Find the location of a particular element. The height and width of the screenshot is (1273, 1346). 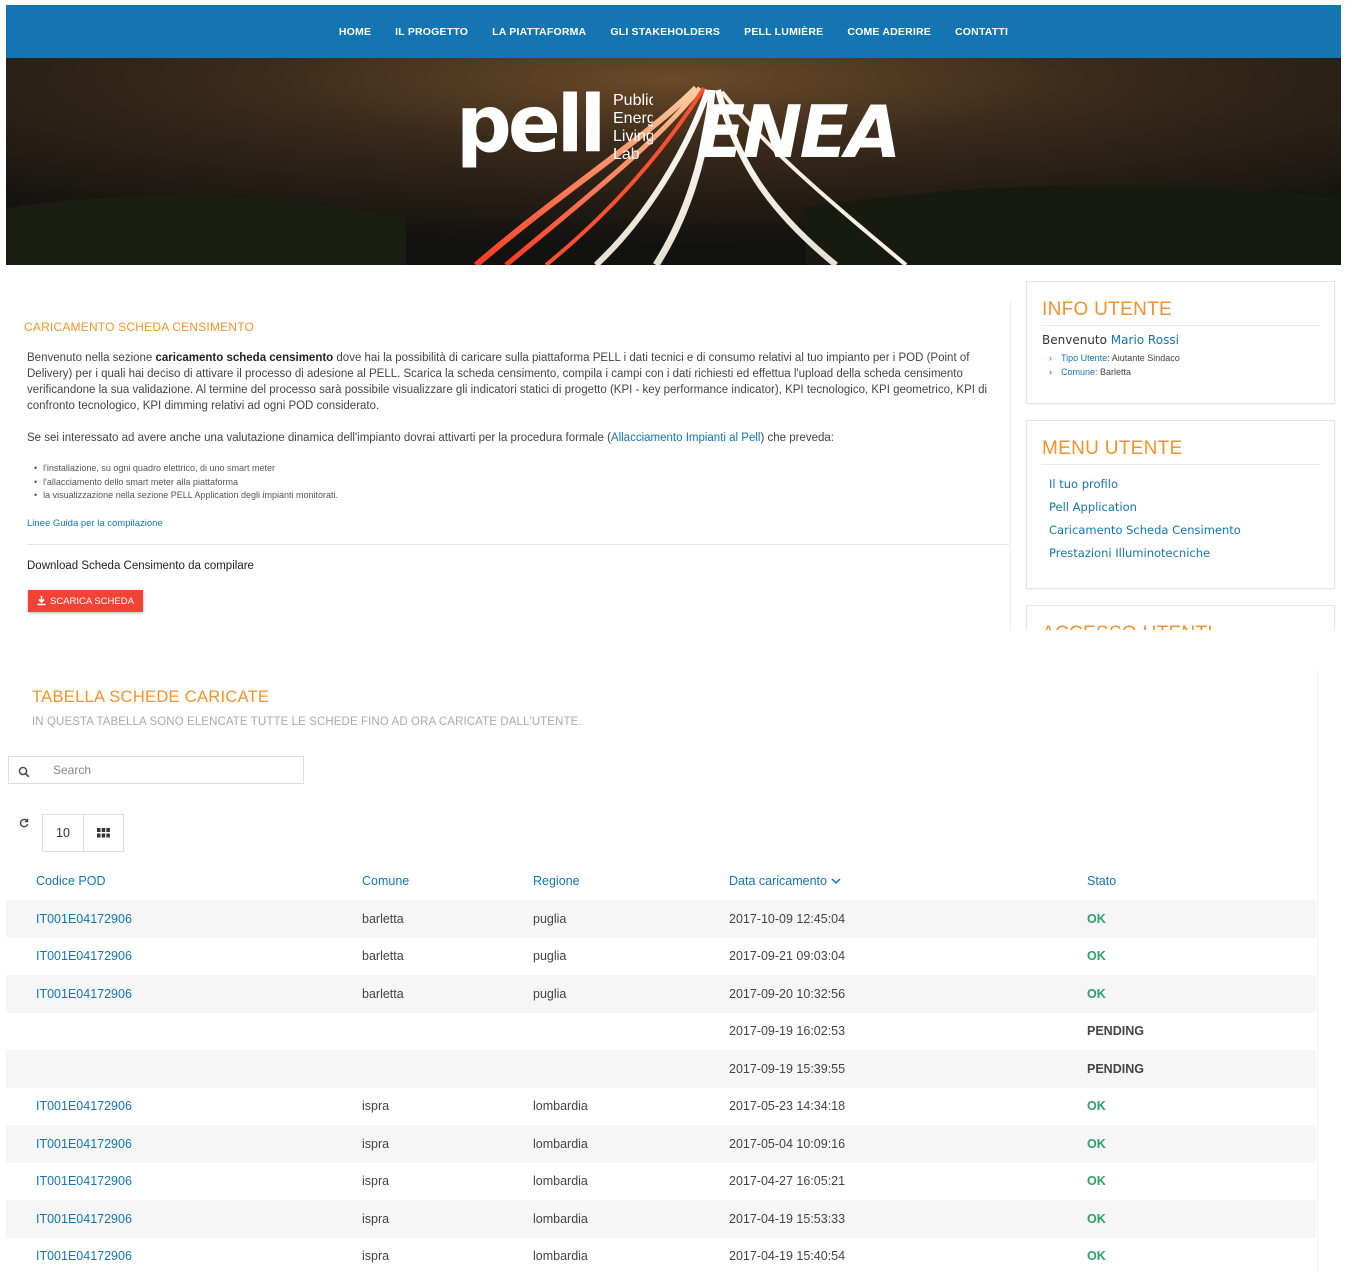

data-caricamento-cell: 2017-05-04 10:09:16 is located at coordinates (878, 1144).